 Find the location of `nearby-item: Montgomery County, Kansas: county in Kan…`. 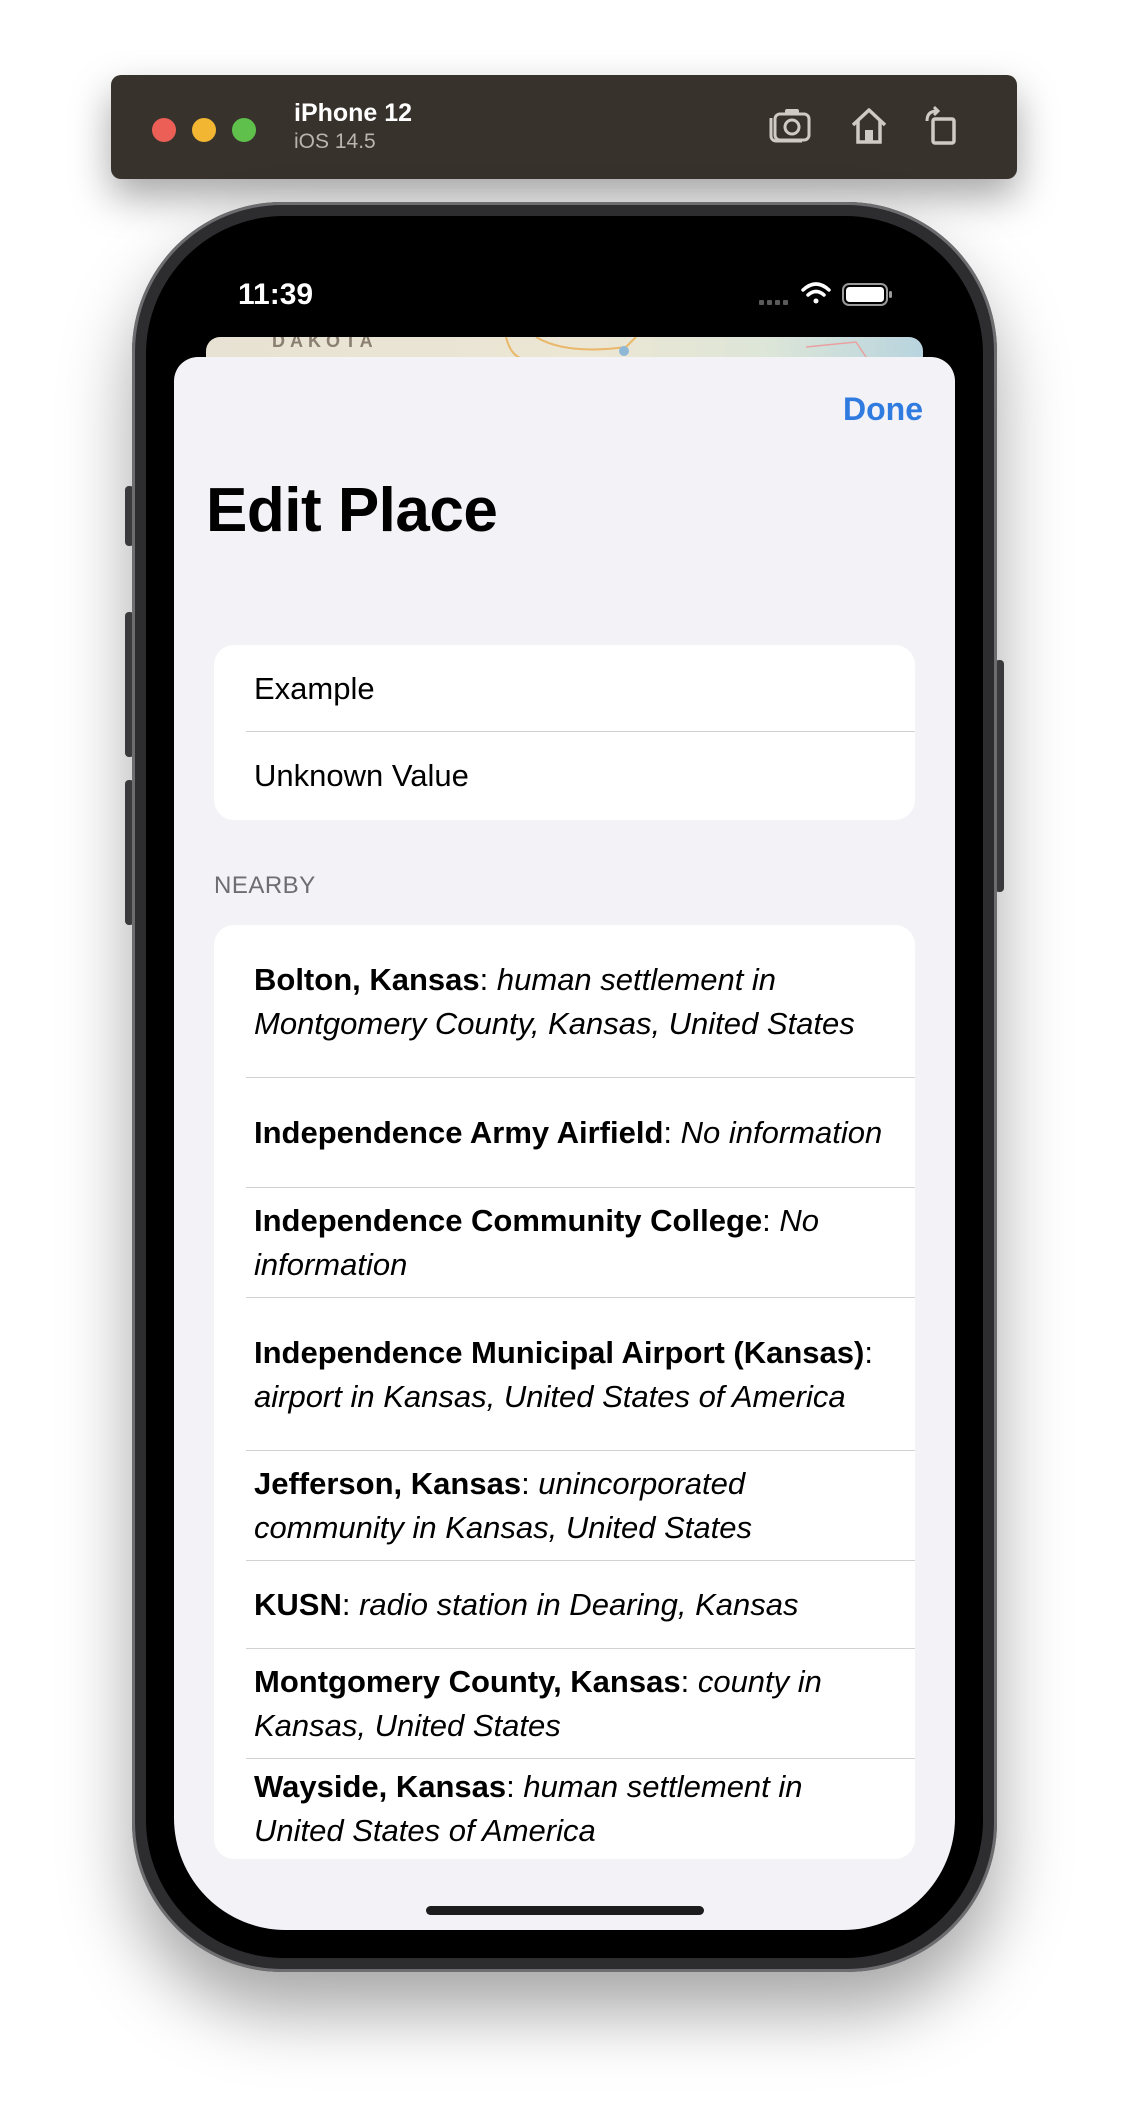

nearby-item: Montgomery County, Kansas: county in Kan… is located at coordinates (564, 1704).